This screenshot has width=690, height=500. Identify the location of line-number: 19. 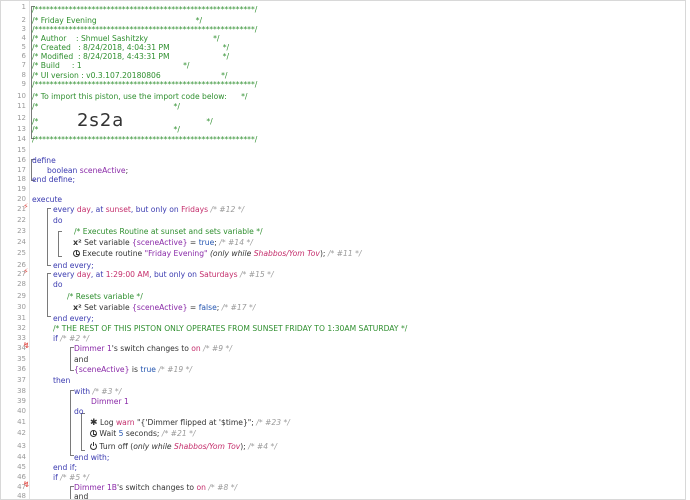
(21, 189).